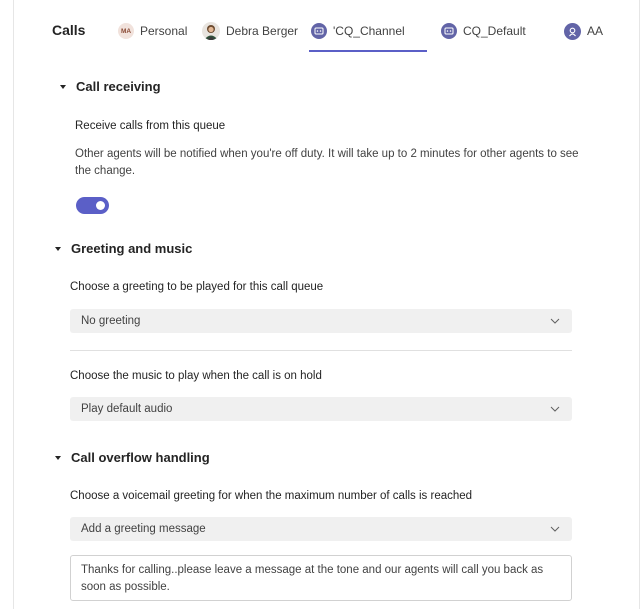 This screenshot has height=609, width=642. What do you see at coordinates (100, 205) in the screenshot?
I see `toggle-knob` at bounding box center [100, 205].